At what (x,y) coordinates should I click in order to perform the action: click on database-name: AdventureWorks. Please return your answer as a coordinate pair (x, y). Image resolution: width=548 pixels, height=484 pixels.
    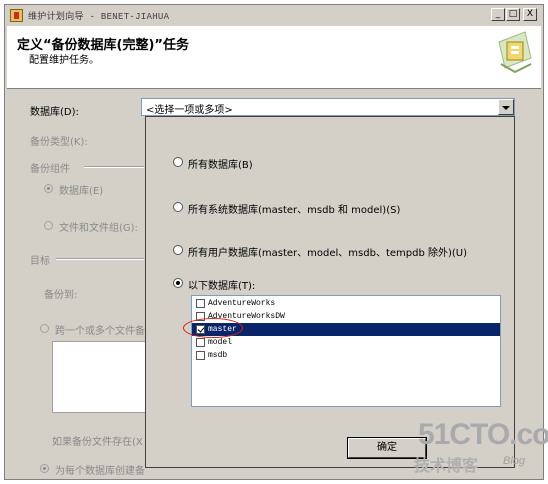
    Looking at the image, I should click on (242, 303).